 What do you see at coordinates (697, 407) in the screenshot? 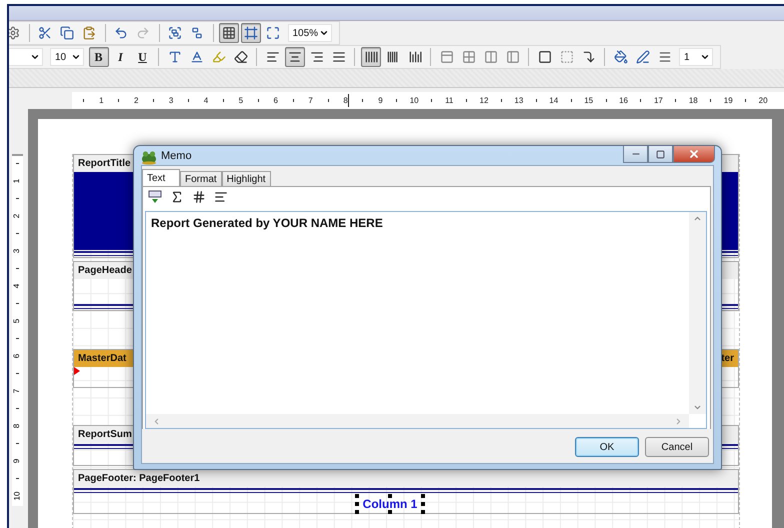
I see `scroll-down-icon` at bounding box center [697, 407].